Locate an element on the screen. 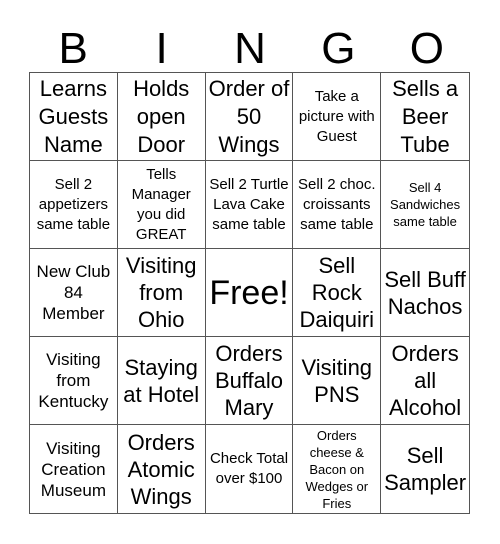 The height and width of the screenshot is (544, 500). bingo-cell: Orders cheese & Bacon on Wedges or Fries is located at coordinates (337, 469).